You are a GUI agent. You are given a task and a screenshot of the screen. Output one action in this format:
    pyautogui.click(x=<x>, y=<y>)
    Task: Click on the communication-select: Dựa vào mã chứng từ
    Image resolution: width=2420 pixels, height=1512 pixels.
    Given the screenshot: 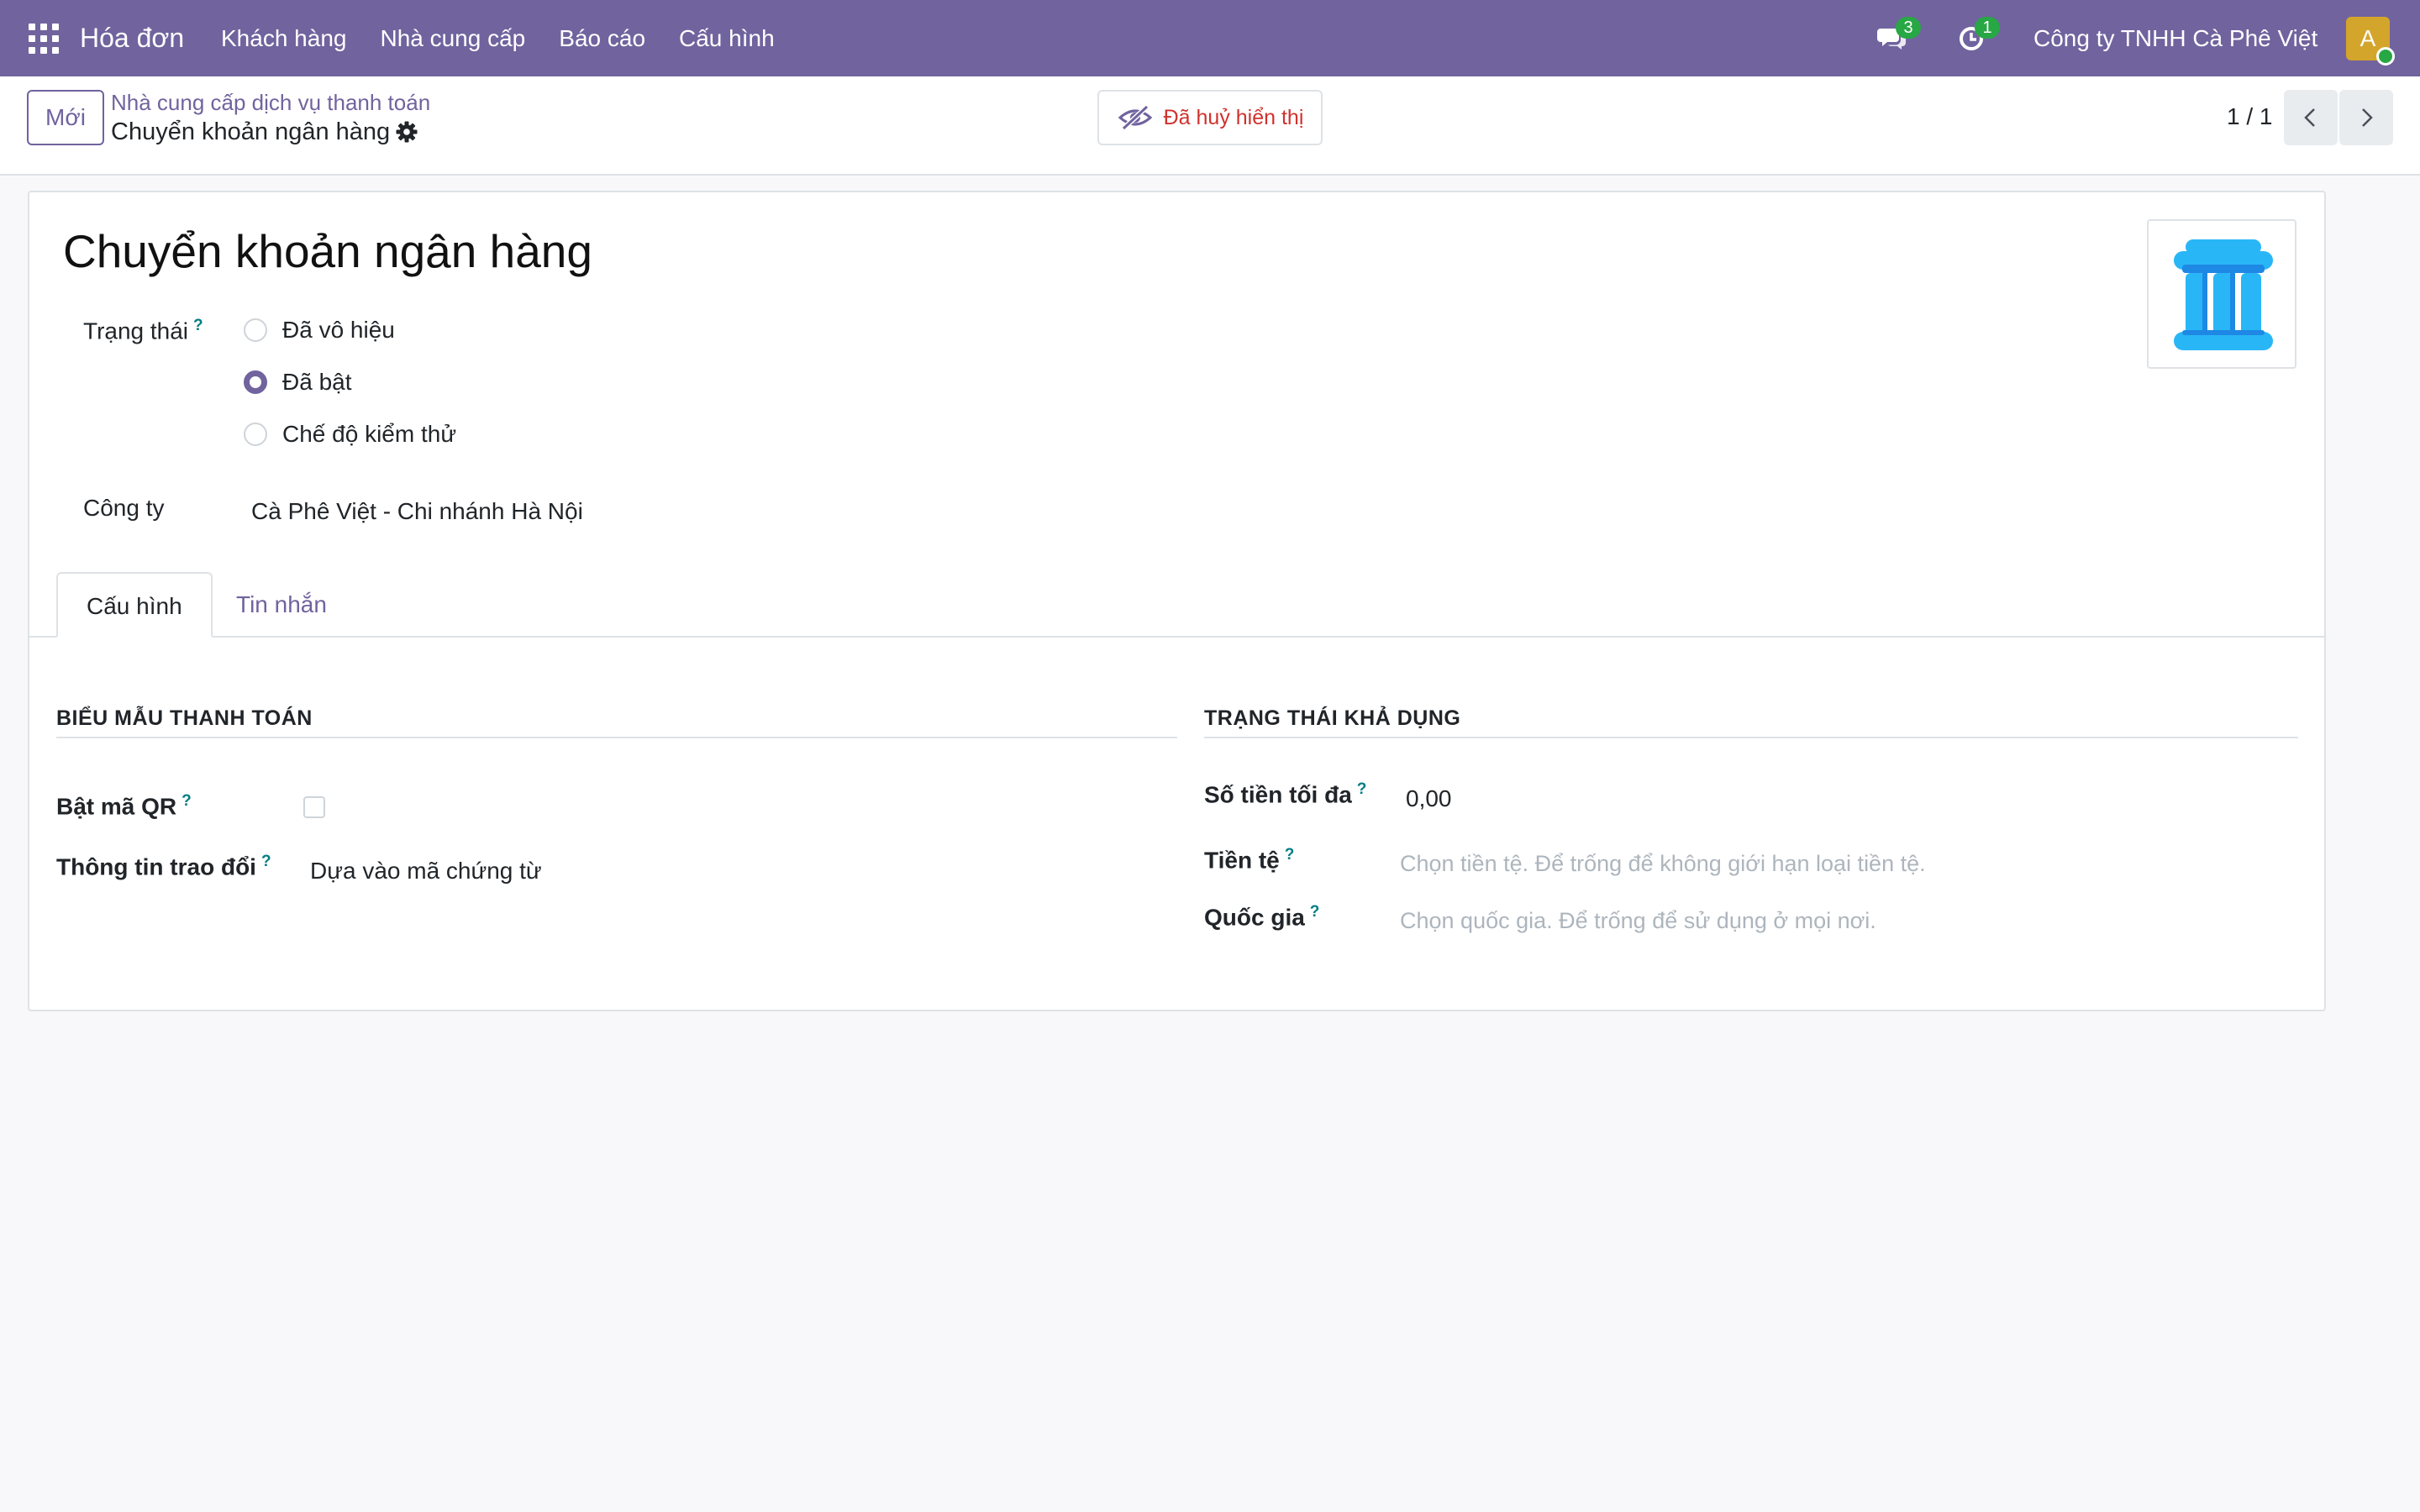 What is the action you would take?
    pyautogui.click(x=426, y=871)
    